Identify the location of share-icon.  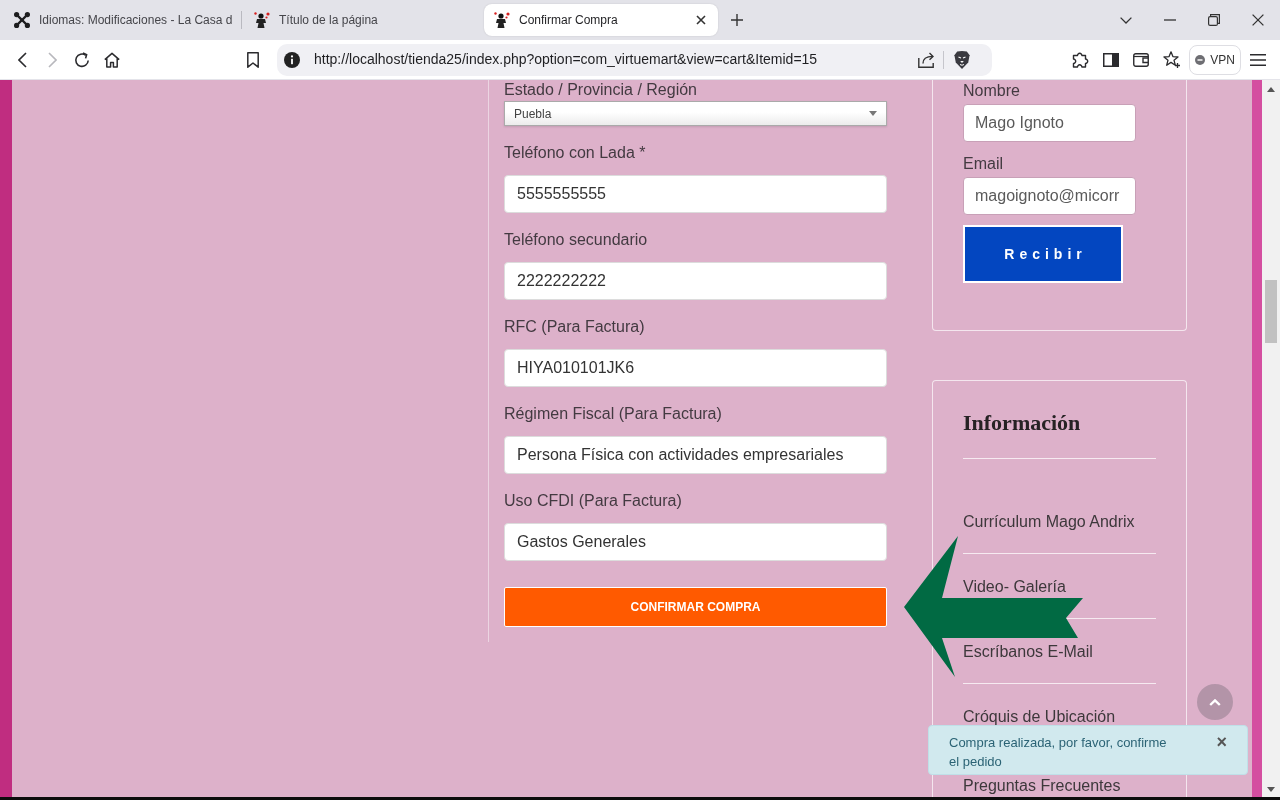
(926, 59).